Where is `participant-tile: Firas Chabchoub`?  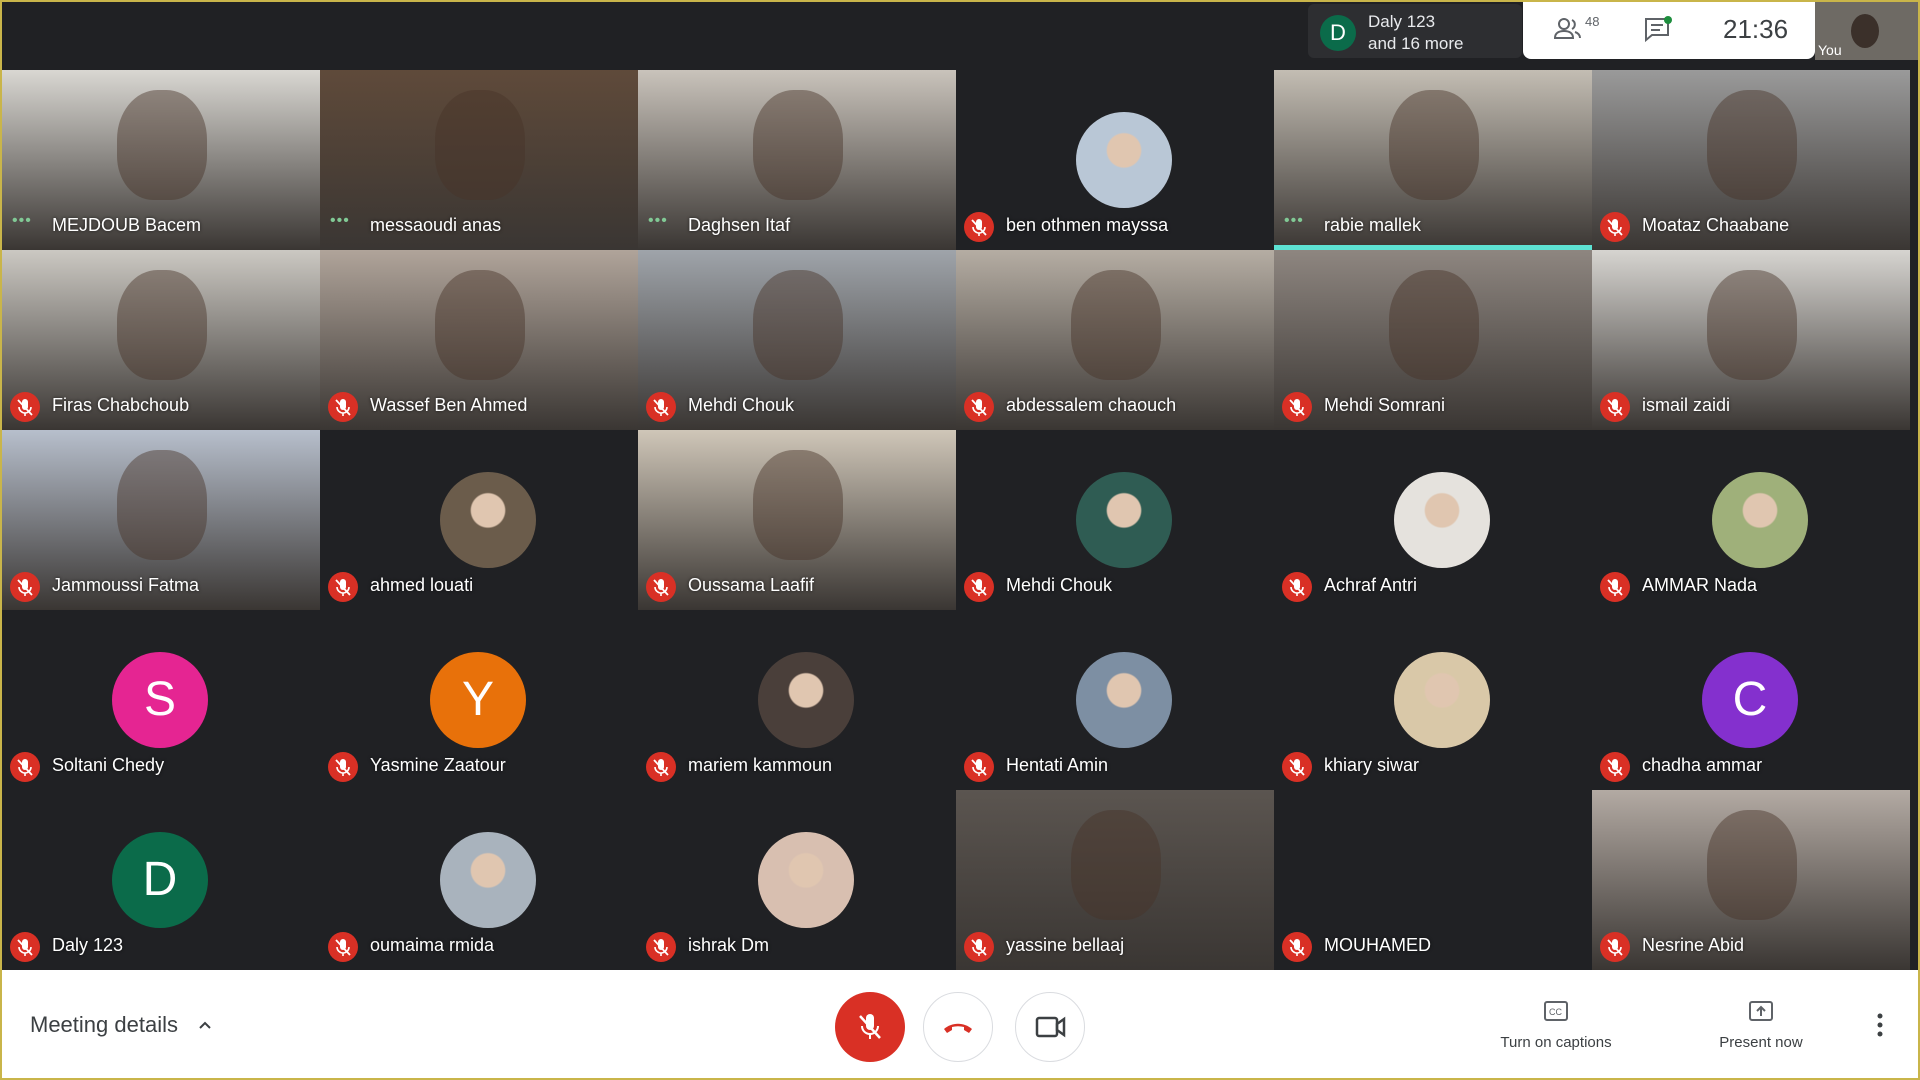
participant-tile: Firas Chabchoub is located at coordinates (161, 340).